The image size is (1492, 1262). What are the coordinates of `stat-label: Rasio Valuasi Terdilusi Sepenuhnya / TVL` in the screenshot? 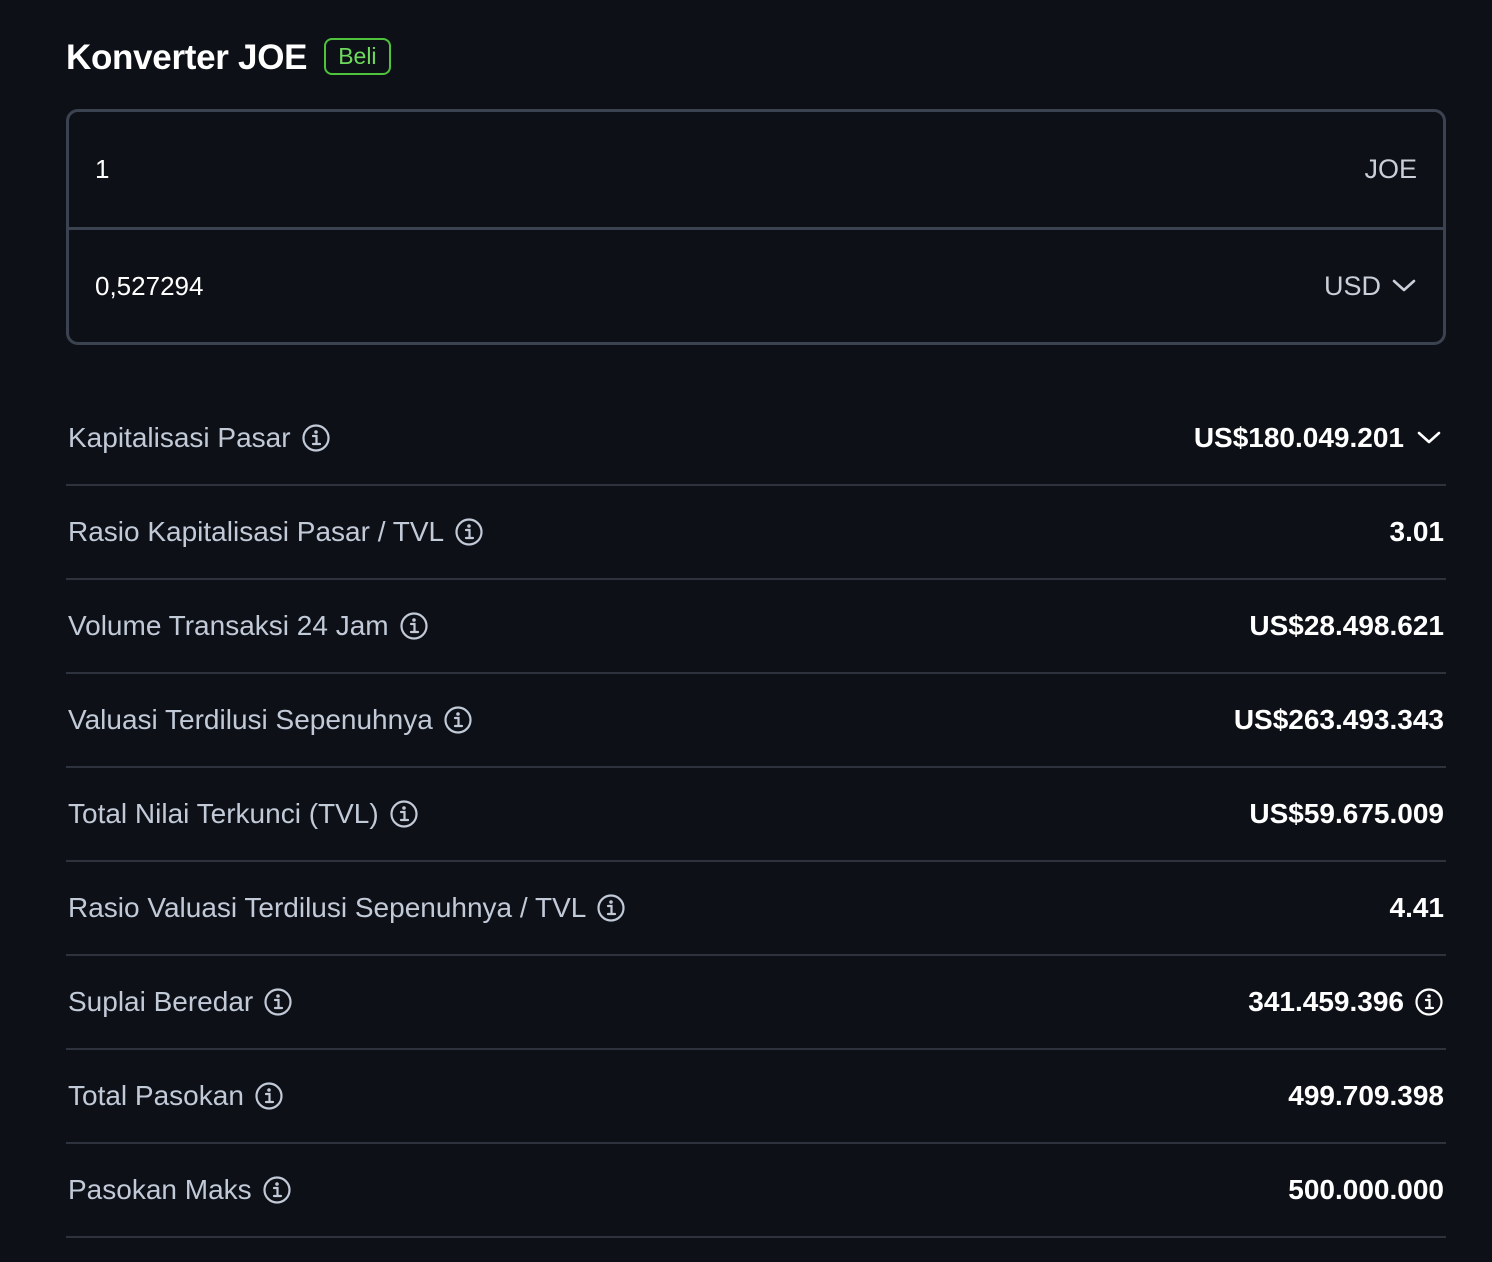 It's located at (327, 907).